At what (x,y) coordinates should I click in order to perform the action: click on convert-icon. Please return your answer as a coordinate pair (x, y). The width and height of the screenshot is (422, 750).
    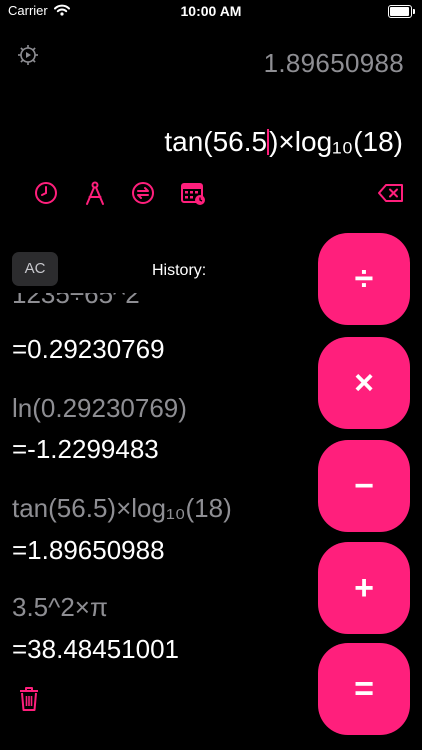
    Looking at the image, I should click on (143, 193).